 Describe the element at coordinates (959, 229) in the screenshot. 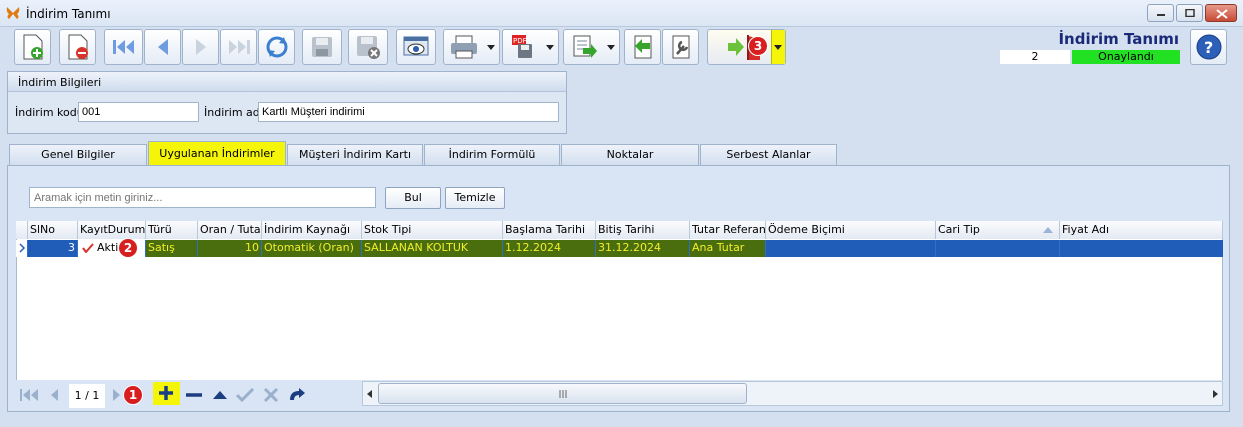

I see `column-header-customer-type-label: Cari Tip` at that location.